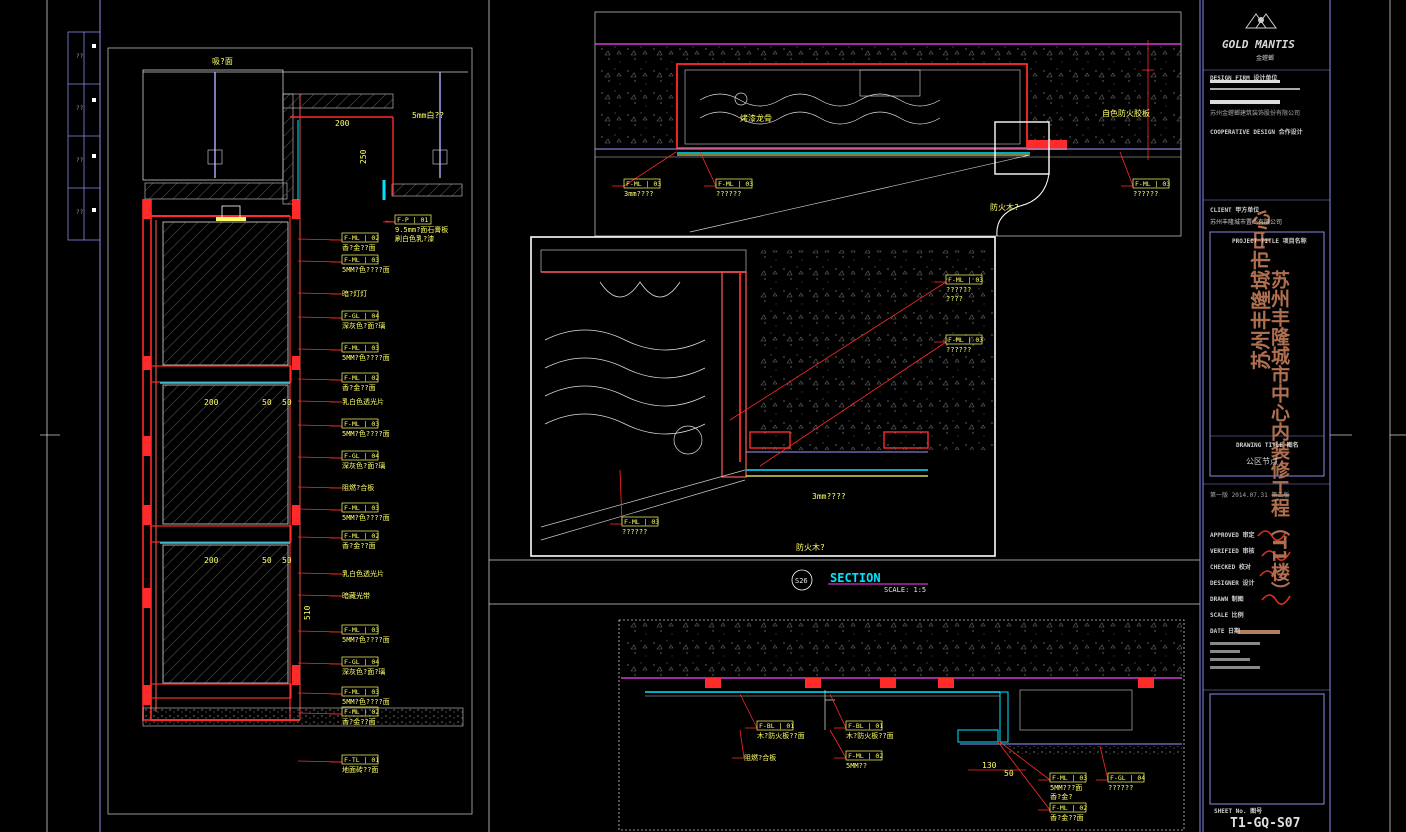  Describe the element at coordinates (870, 735) in the screenshot. I see `bottom-callout-1-text: 木?防火板??面` at that location.